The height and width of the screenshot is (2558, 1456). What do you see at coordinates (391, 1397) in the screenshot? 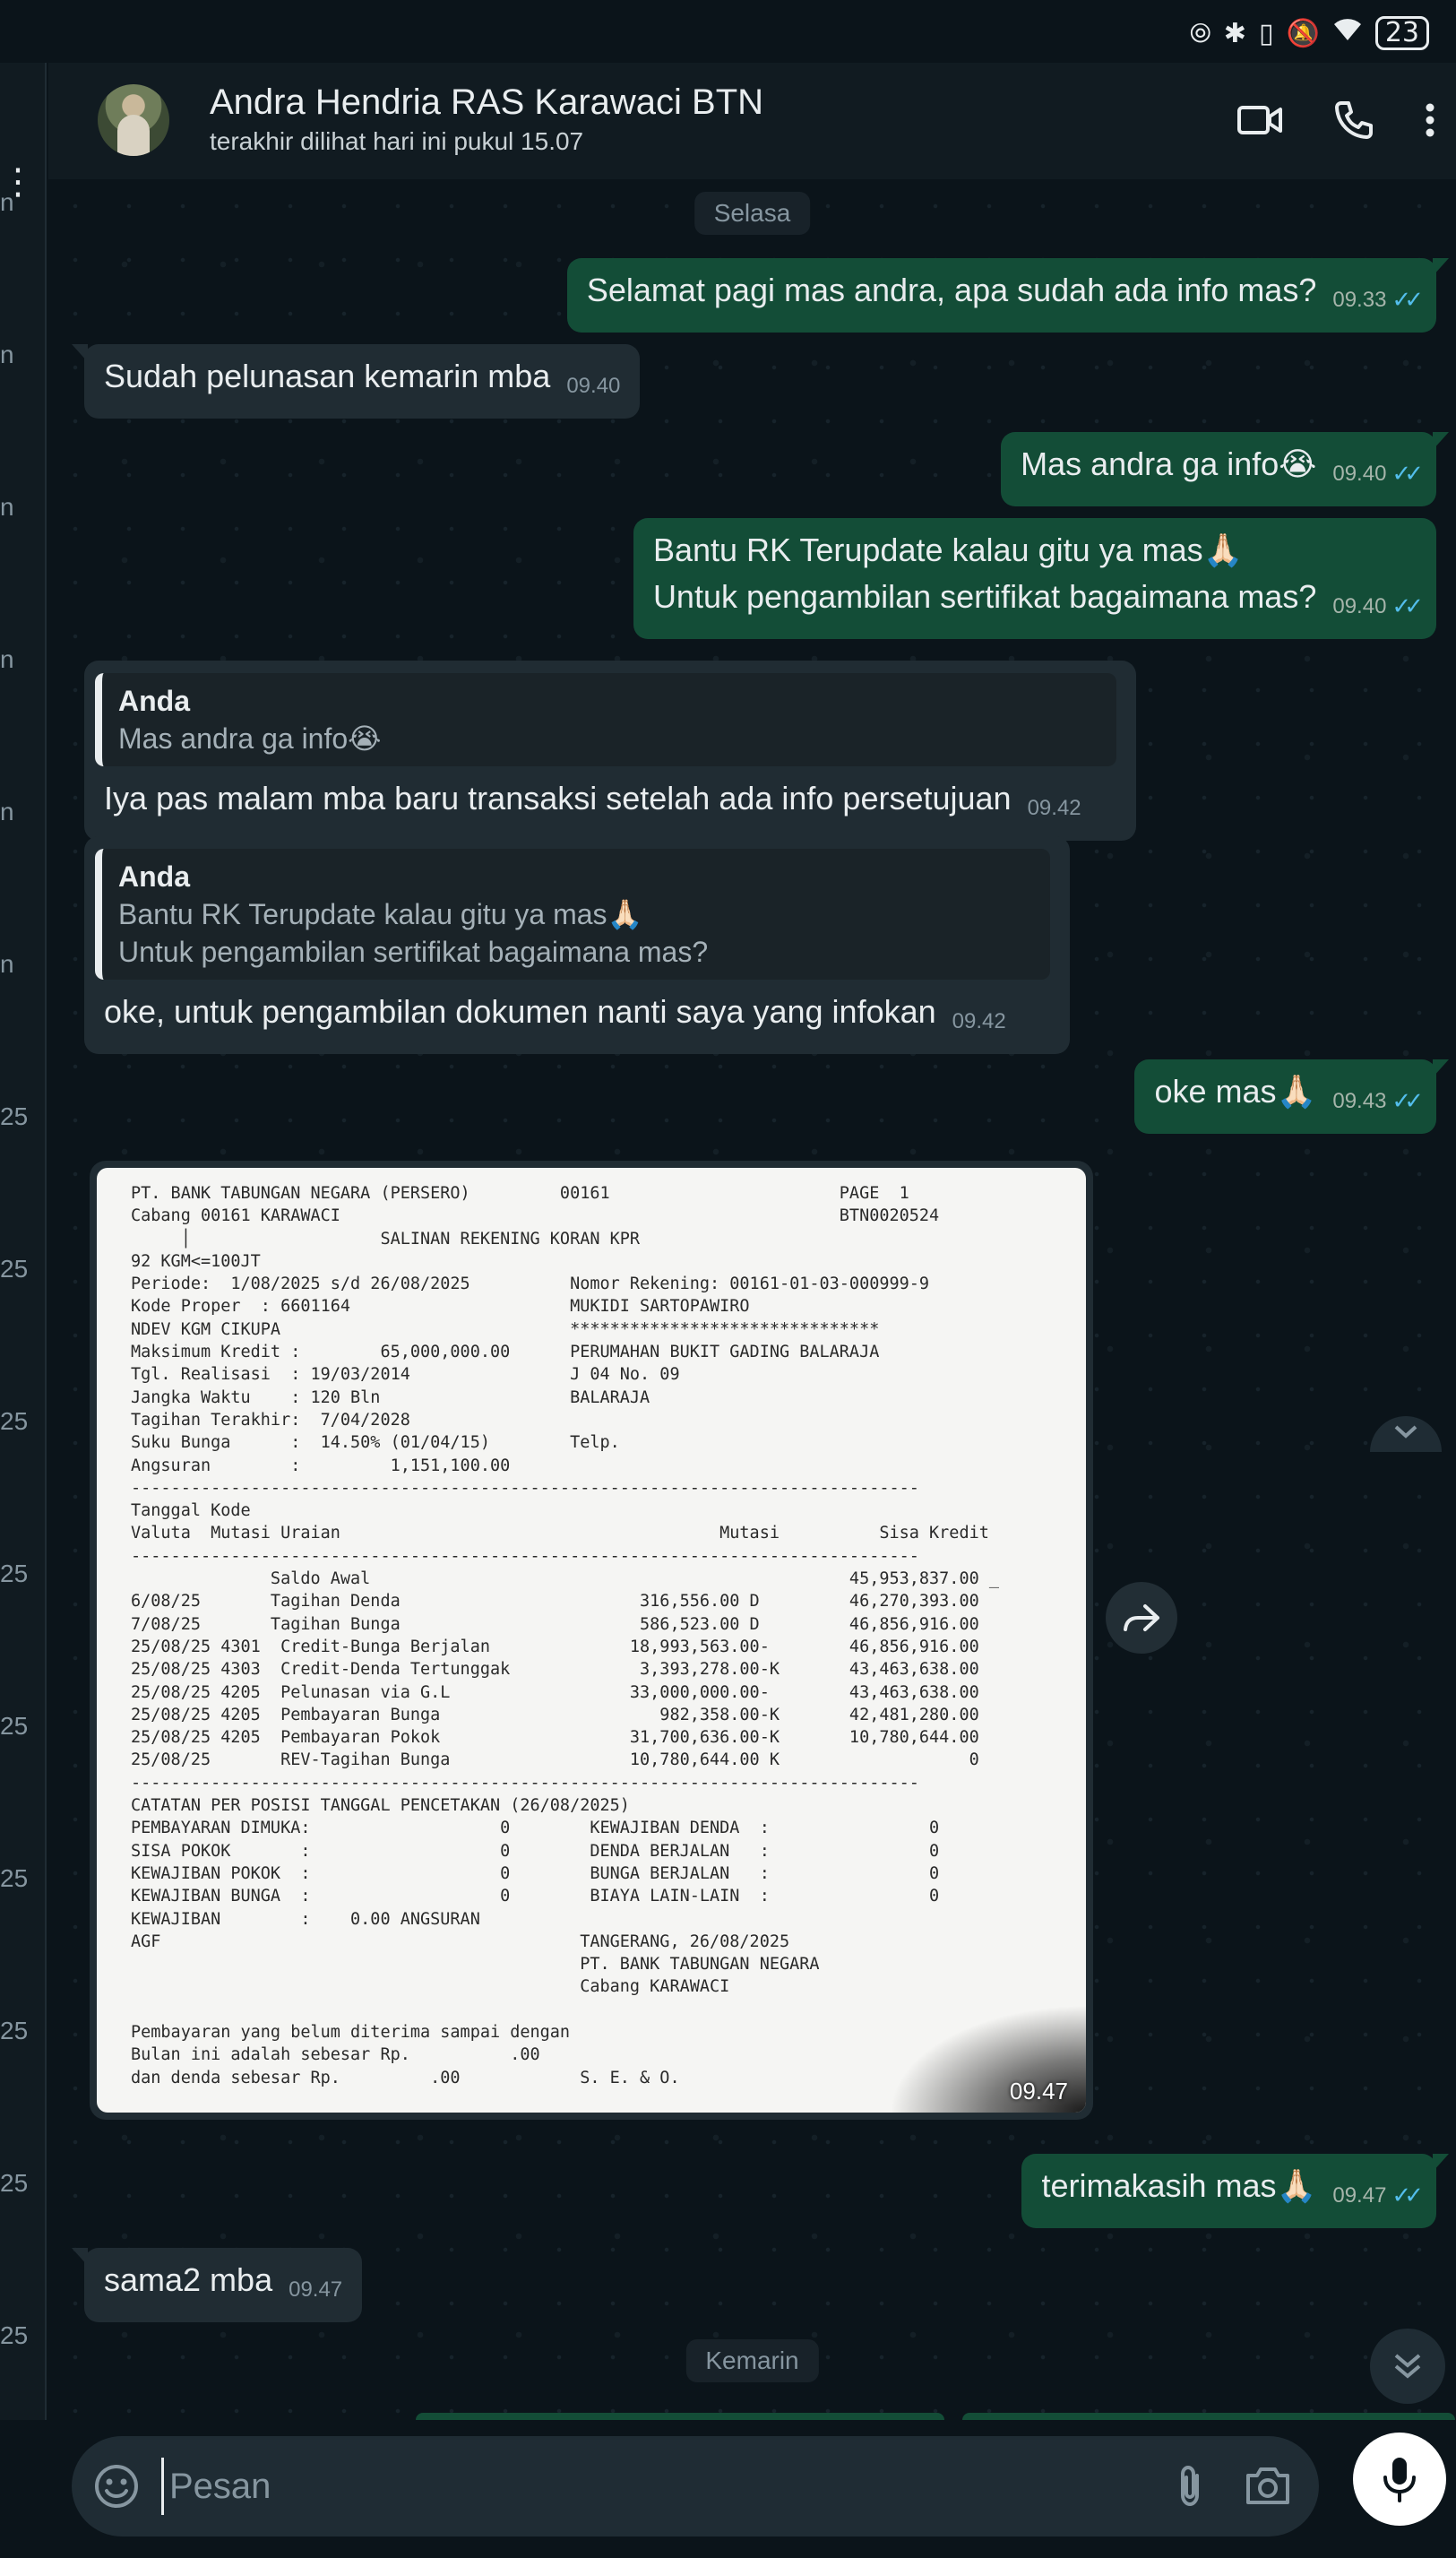
I see `statement-line: Jangka Waktu : 120 Bln BALARAJA` at bounding box center [391, 1397].